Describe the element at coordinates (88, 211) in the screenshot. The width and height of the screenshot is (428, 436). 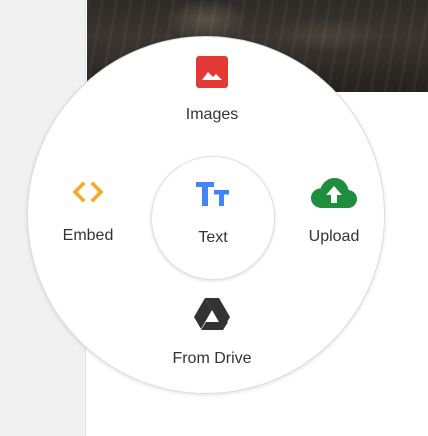
I see `embed-option: Embed` at that location.